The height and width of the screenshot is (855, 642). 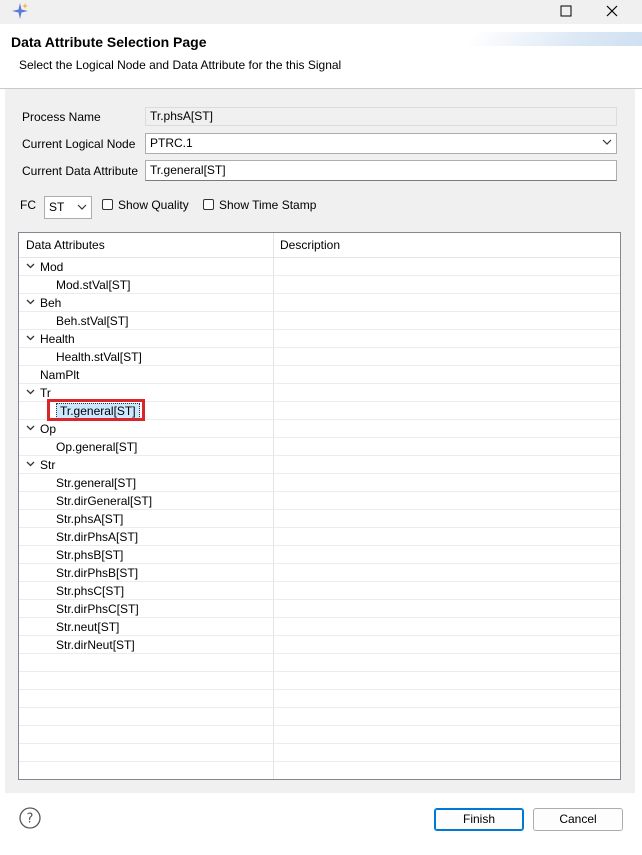 What do you see at coordinates (381, 116) in the screenshot?
I see `process-name-field: Tr.phsA[ST]` at bounding box center [381, 116].